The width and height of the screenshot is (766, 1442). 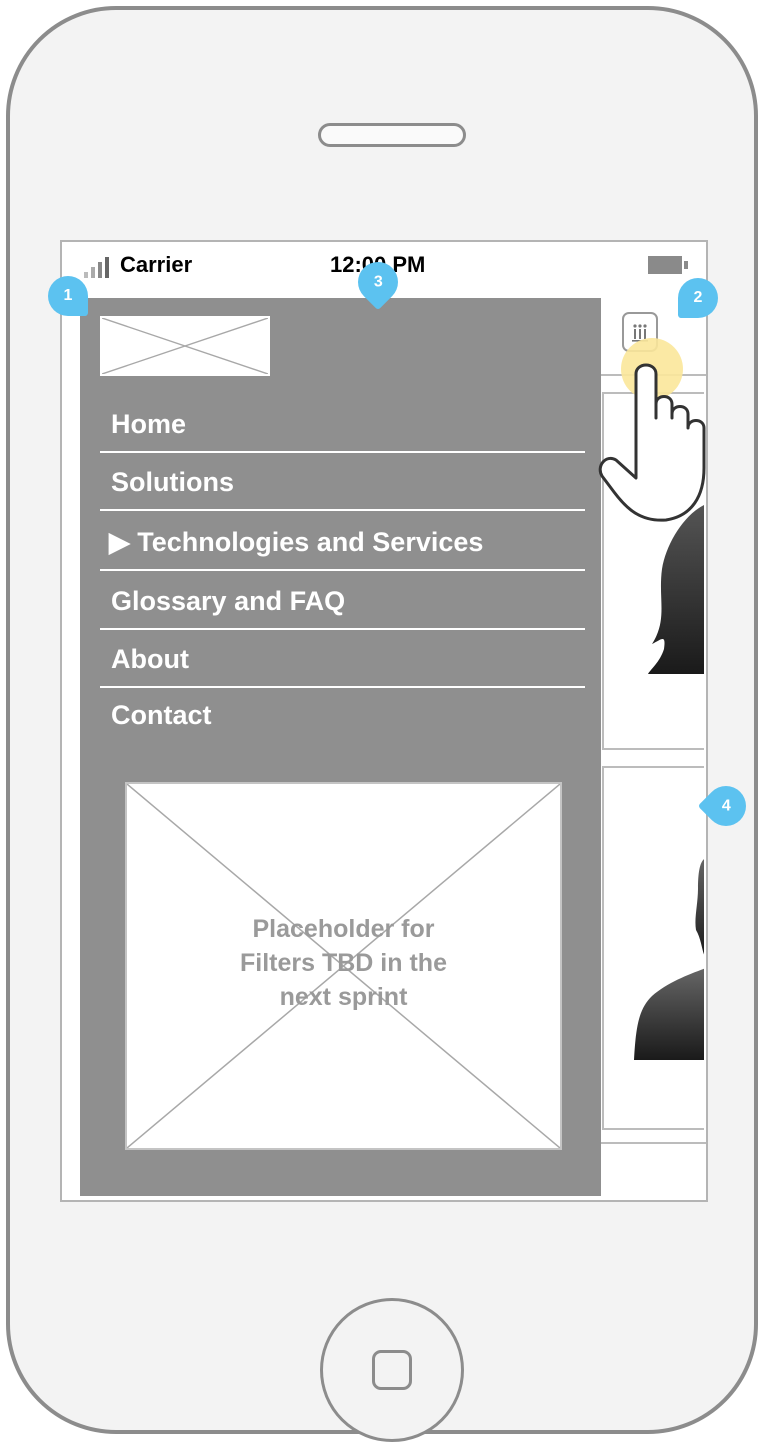 What do you see at coordinates (392, 135) in the screenshot?
I see `phone-speaker` at bounding box center [392, 135].